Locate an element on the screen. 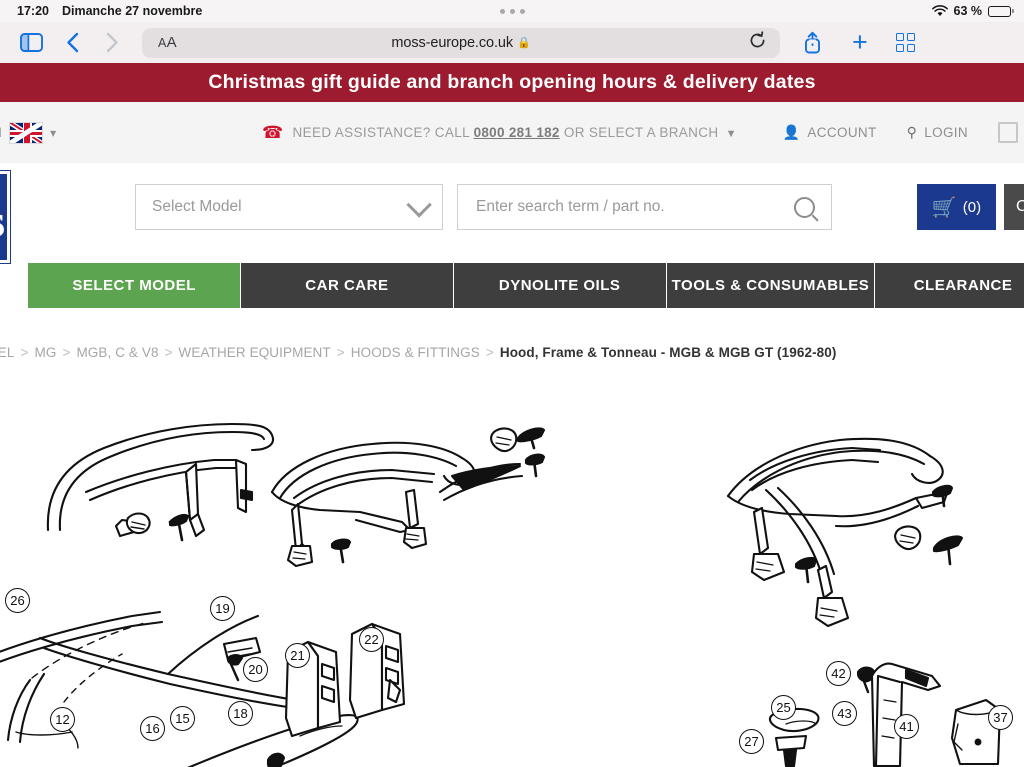  diagram-callout-20: 20 is located at coordinates (255, 669).